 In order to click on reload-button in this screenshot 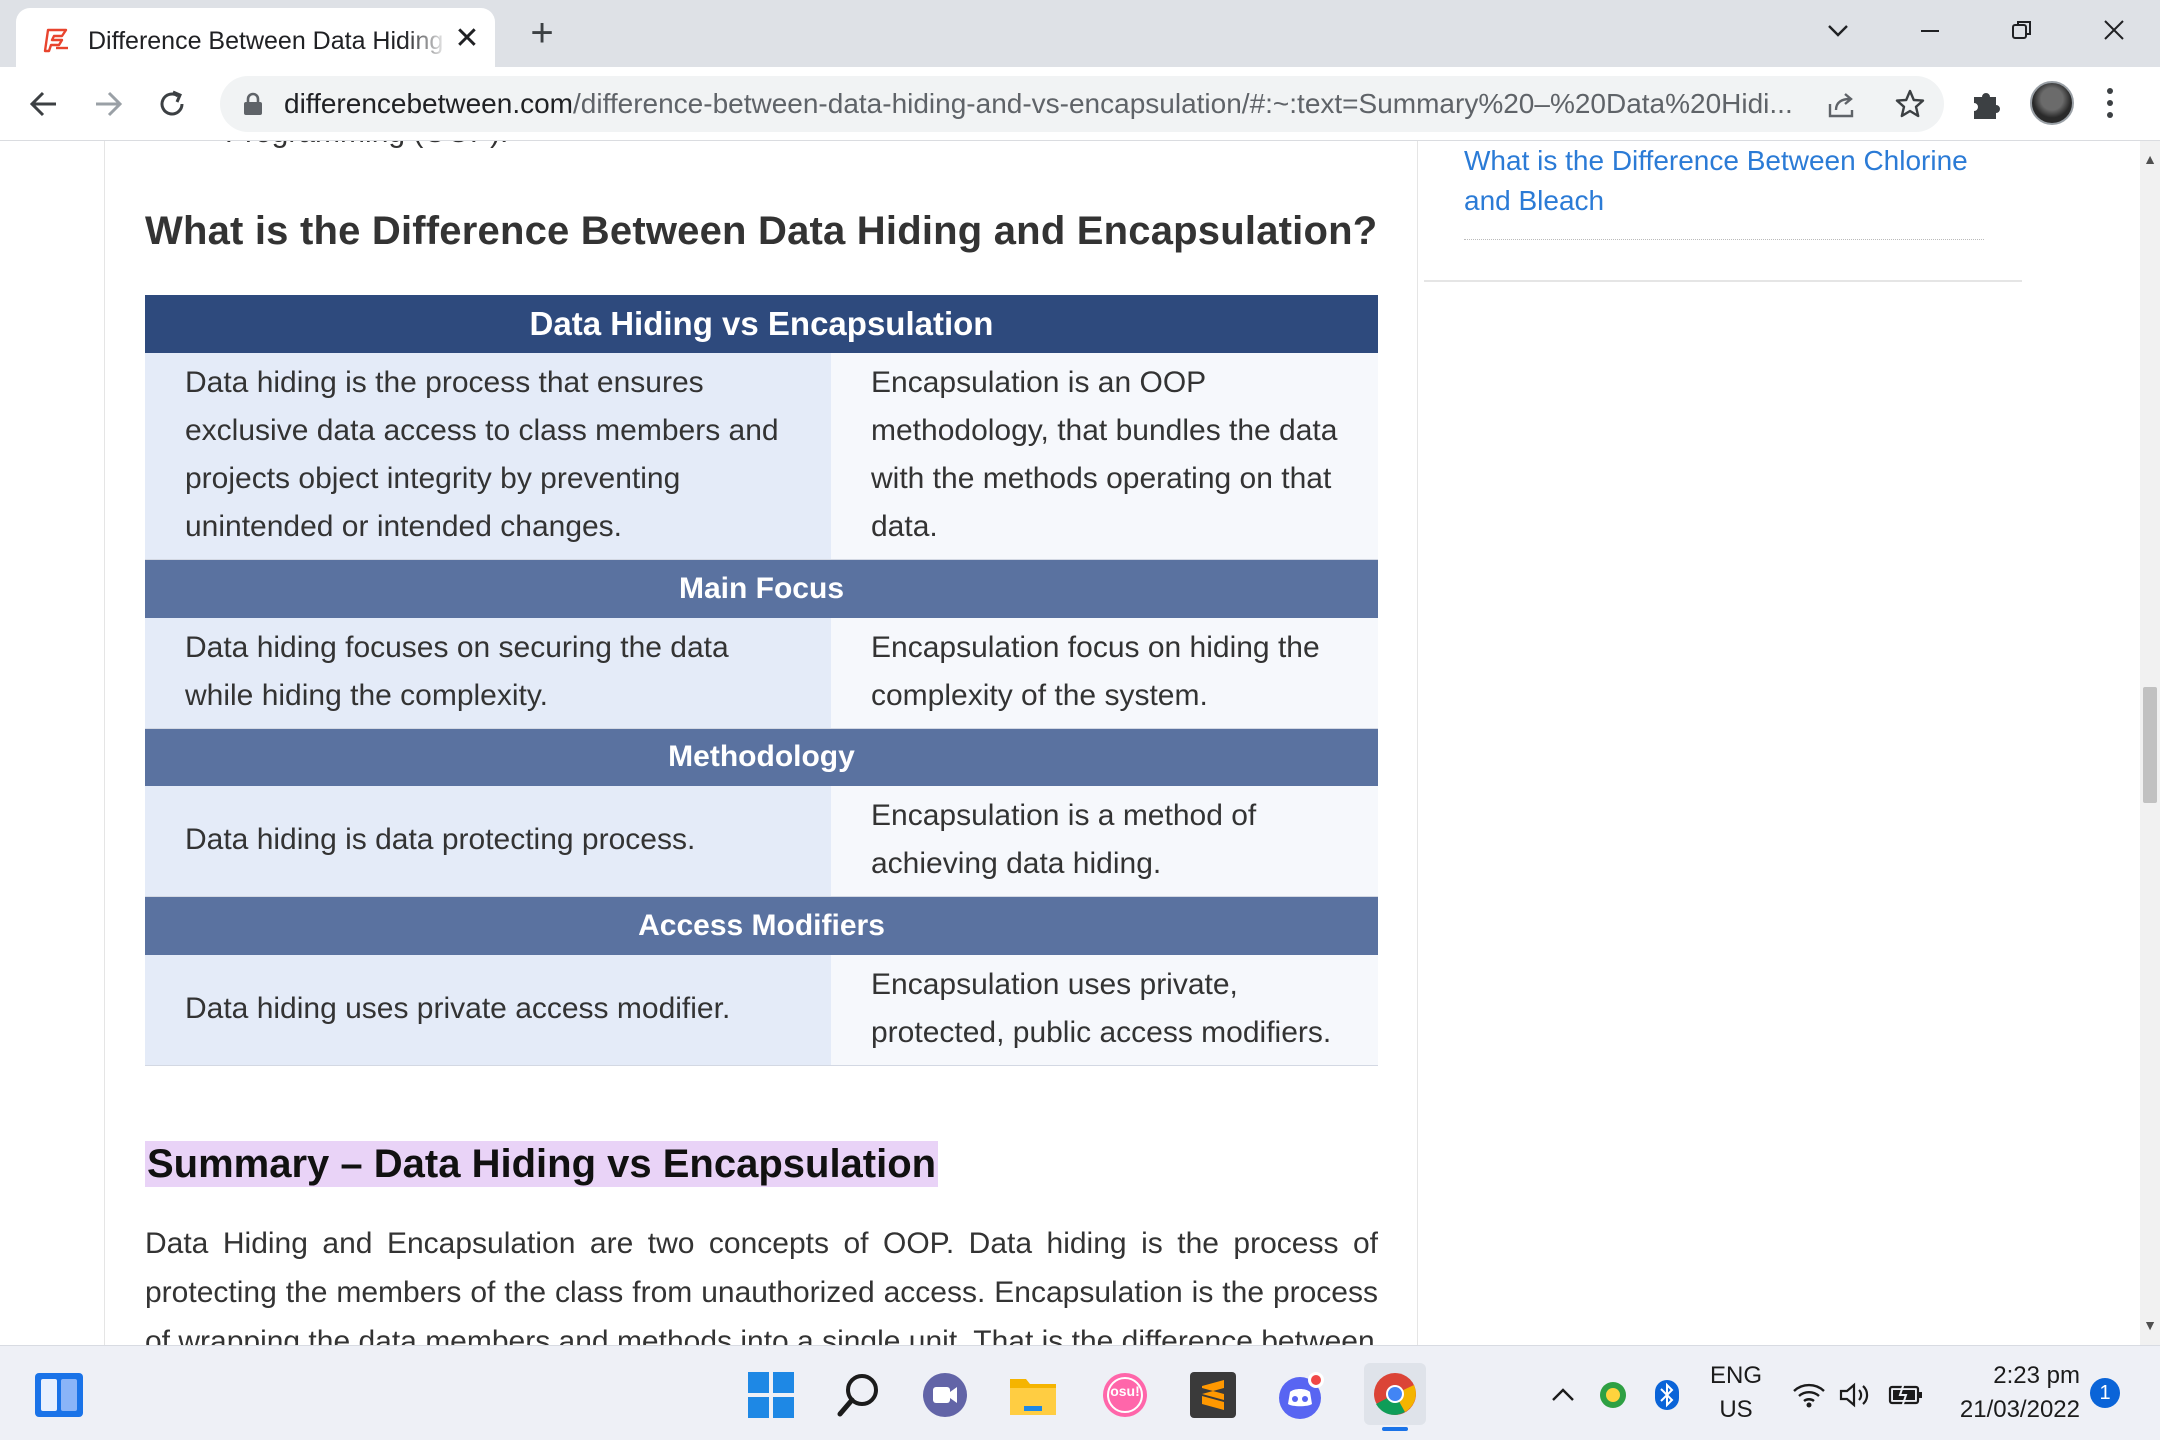, I will do `click(172, 104)`.